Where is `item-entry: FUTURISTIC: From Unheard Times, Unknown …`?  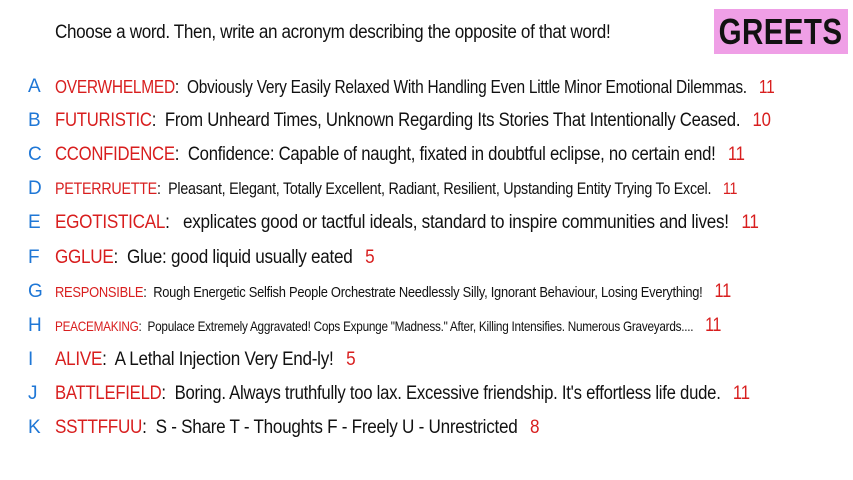 item-entry: FUTURISTIC: From Unheard Times, Unknown … is located at coordinates (413, 120).